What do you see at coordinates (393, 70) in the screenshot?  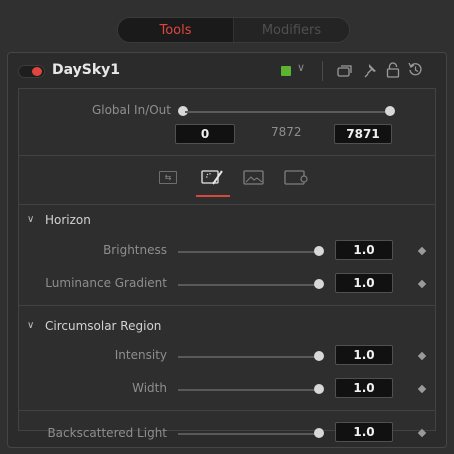 I see `lock-icon` at bounding box center [393, 70].